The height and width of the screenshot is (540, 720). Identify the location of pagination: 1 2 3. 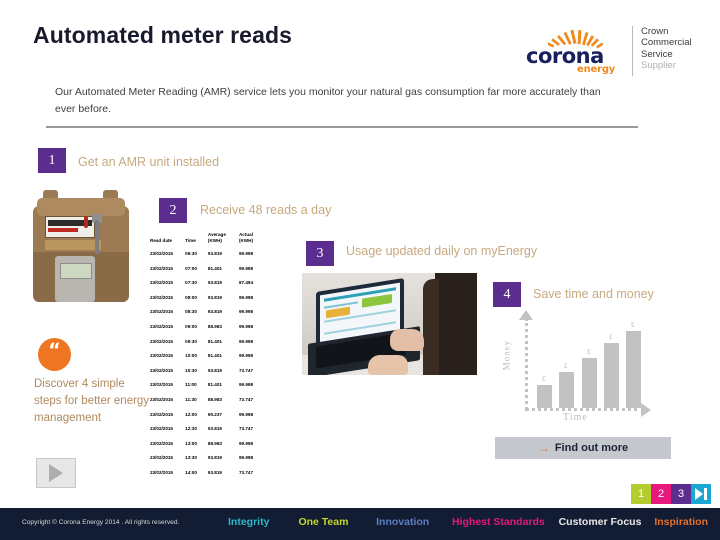
(671, 494).